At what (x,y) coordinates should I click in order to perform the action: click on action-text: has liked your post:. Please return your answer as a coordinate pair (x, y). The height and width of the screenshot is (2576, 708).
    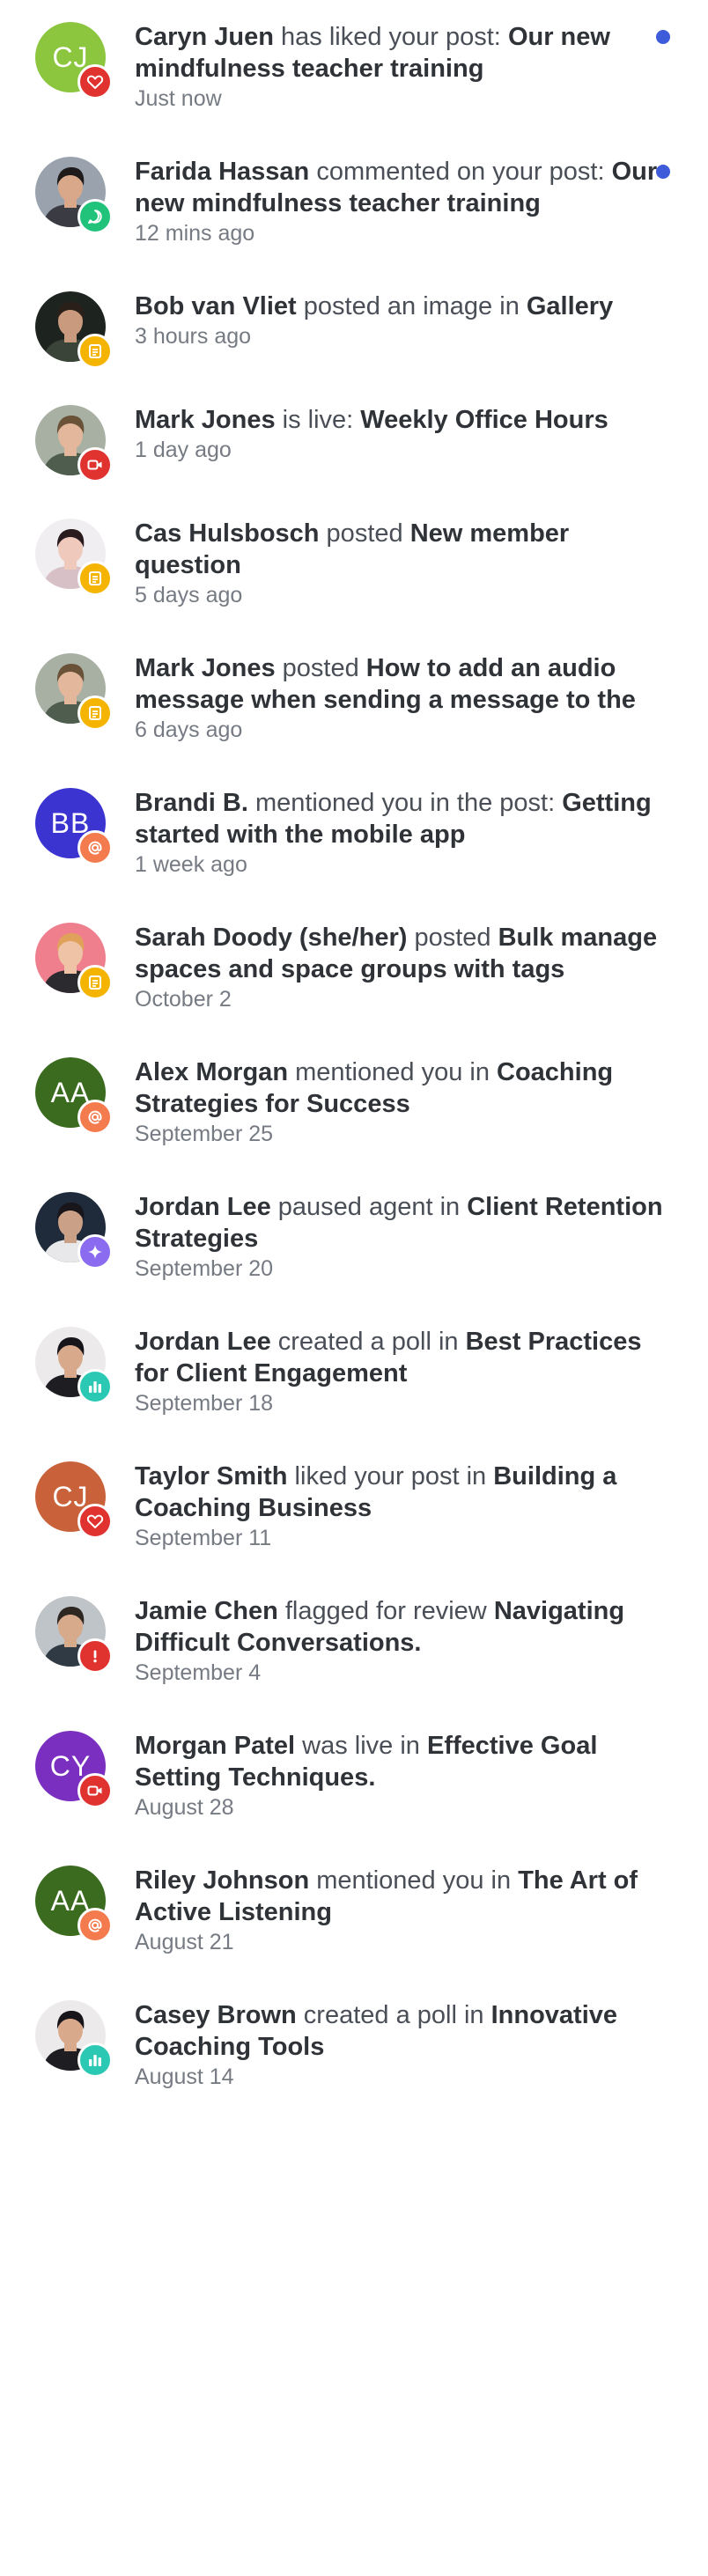
    Looking at the image, I should click on (391, 37).